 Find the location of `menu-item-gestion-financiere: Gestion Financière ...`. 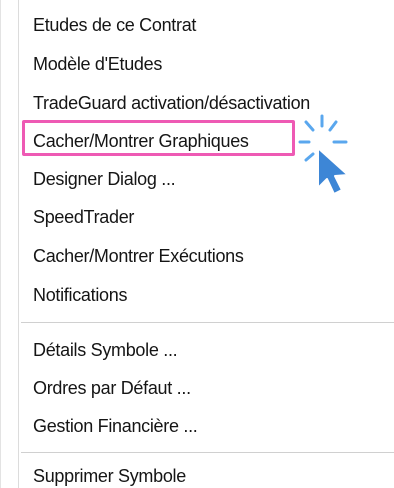

menu-item-gestion-financiere: Gestion Financière ... is located at coordinates (115, 426).